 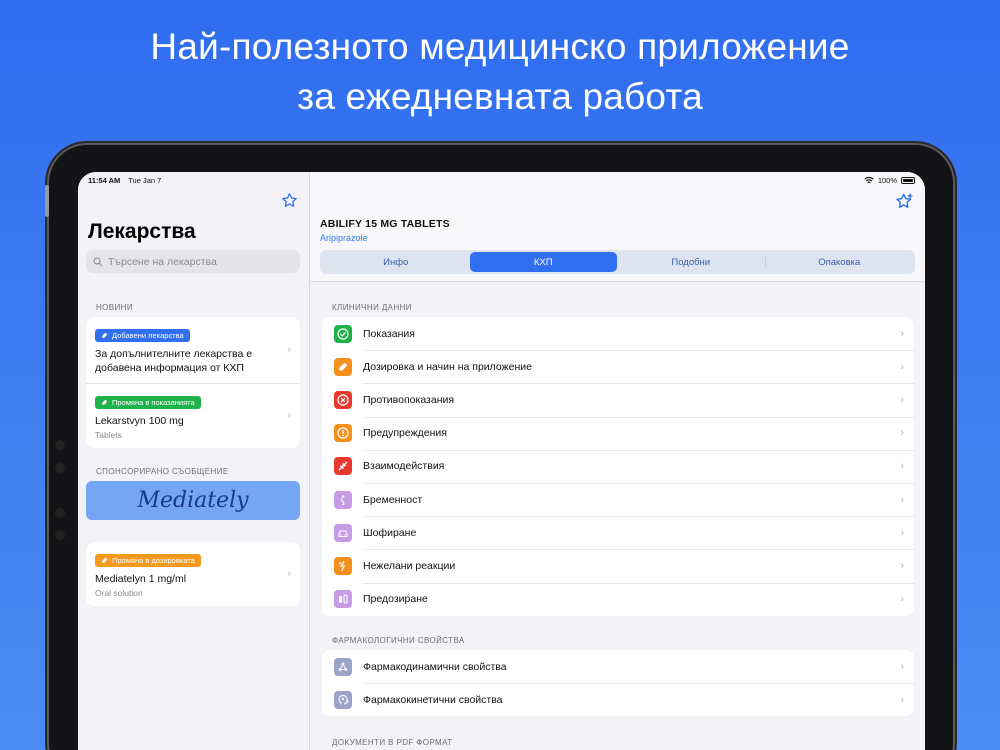 What do you see at coordinates (119, 593) in the screenshot?
I see `news-subtitle: Oral solution` at bounding box center [119, 593].